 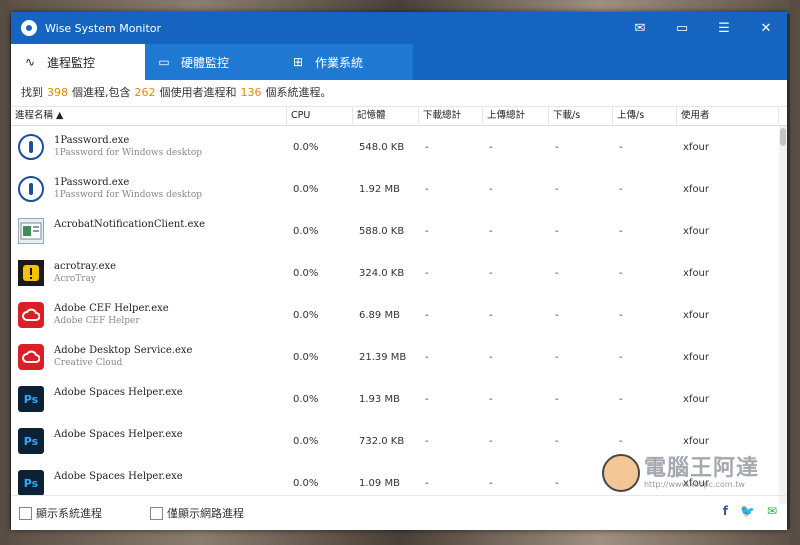 I want to click on app-title: Wise System Monitor, so click(x=103, y=28).